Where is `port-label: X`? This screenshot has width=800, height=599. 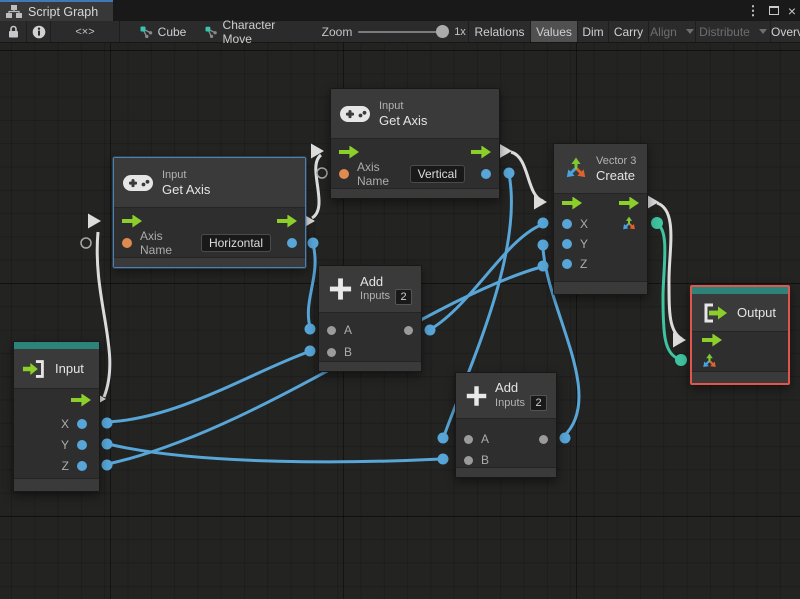
port-label: X is located at coordinates (64, 424).